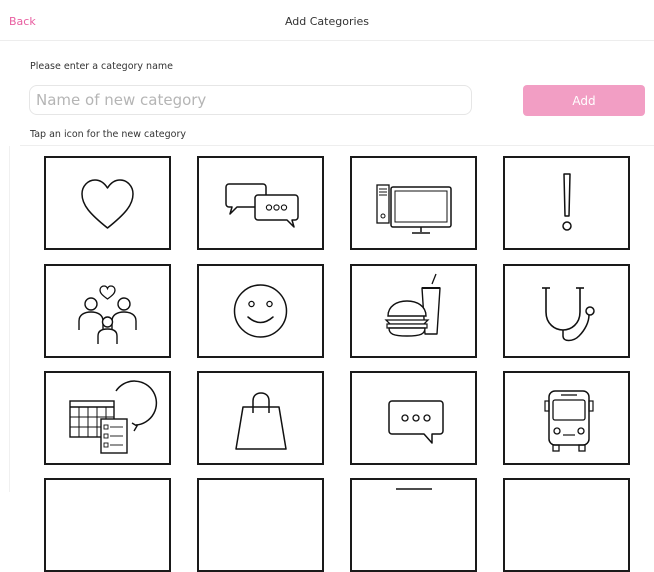 The image size is (654, 572). I want to click on icon-tile-smiley, so click(260, 311).